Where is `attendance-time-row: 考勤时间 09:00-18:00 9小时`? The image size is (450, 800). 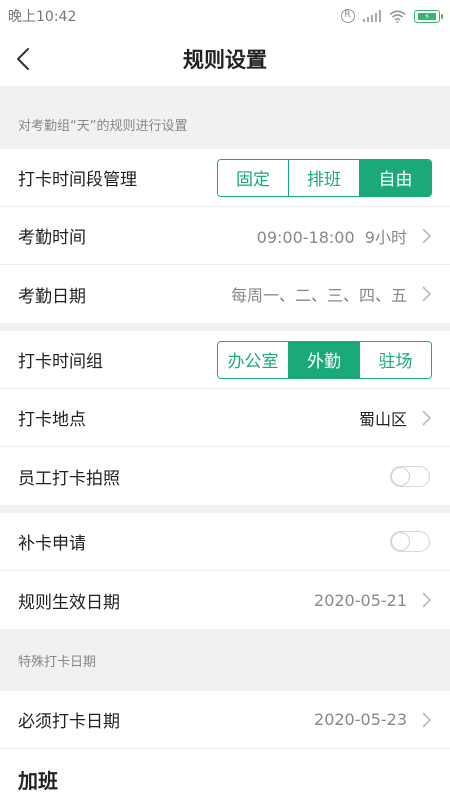 attendance-time-row: 考勤时间 09:00-18:00 9小时 is located at coordinates (225, 236).